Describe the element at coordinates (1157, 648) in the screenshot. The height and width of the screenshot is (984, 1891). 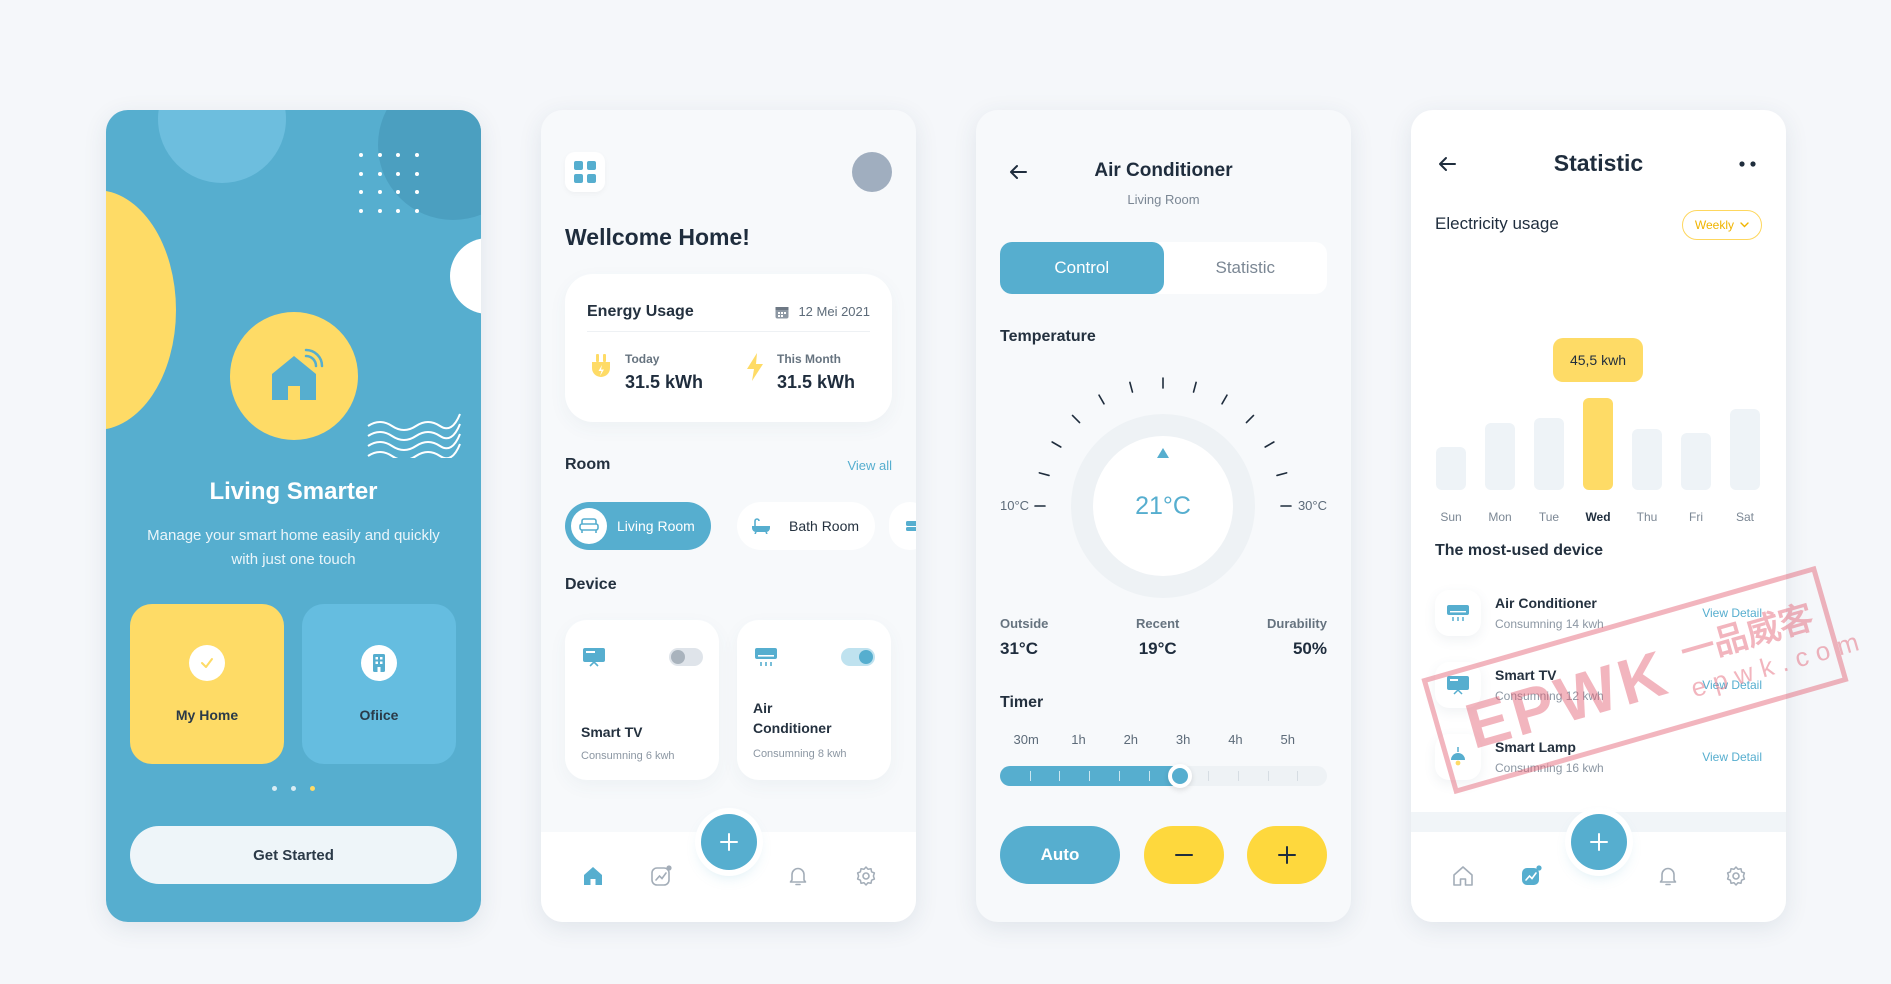
I see `reading-value: 19°C` at that location.